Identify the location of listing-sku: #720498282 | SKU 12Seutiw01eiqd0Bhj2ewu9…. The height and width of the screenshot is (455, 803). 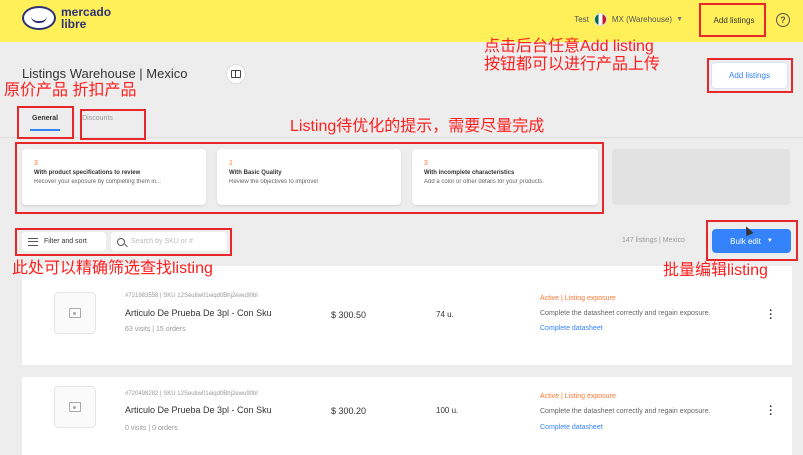
(191, 394).